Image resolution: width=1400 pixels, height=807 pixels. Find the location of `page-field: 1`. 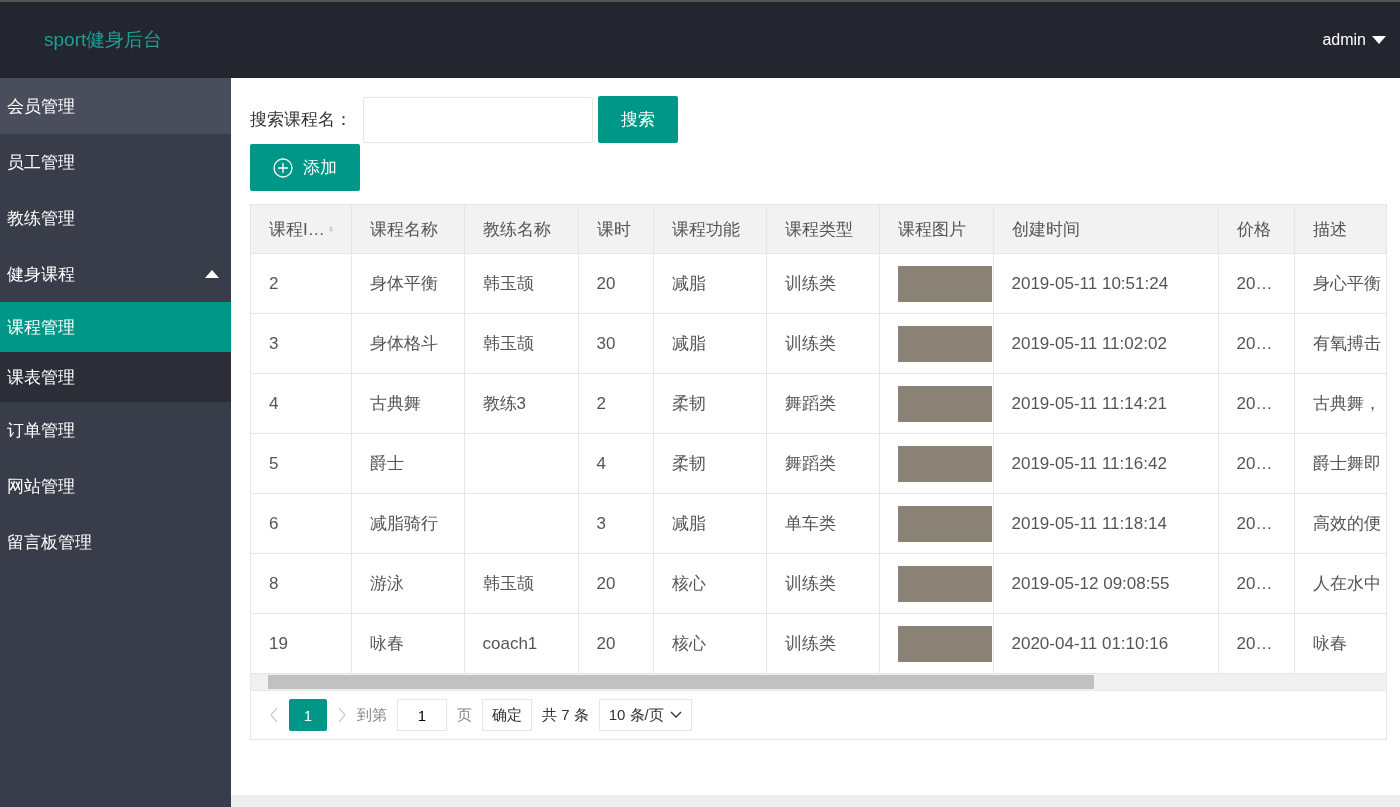

page-field: 1 is located at coordinates (422, 715).